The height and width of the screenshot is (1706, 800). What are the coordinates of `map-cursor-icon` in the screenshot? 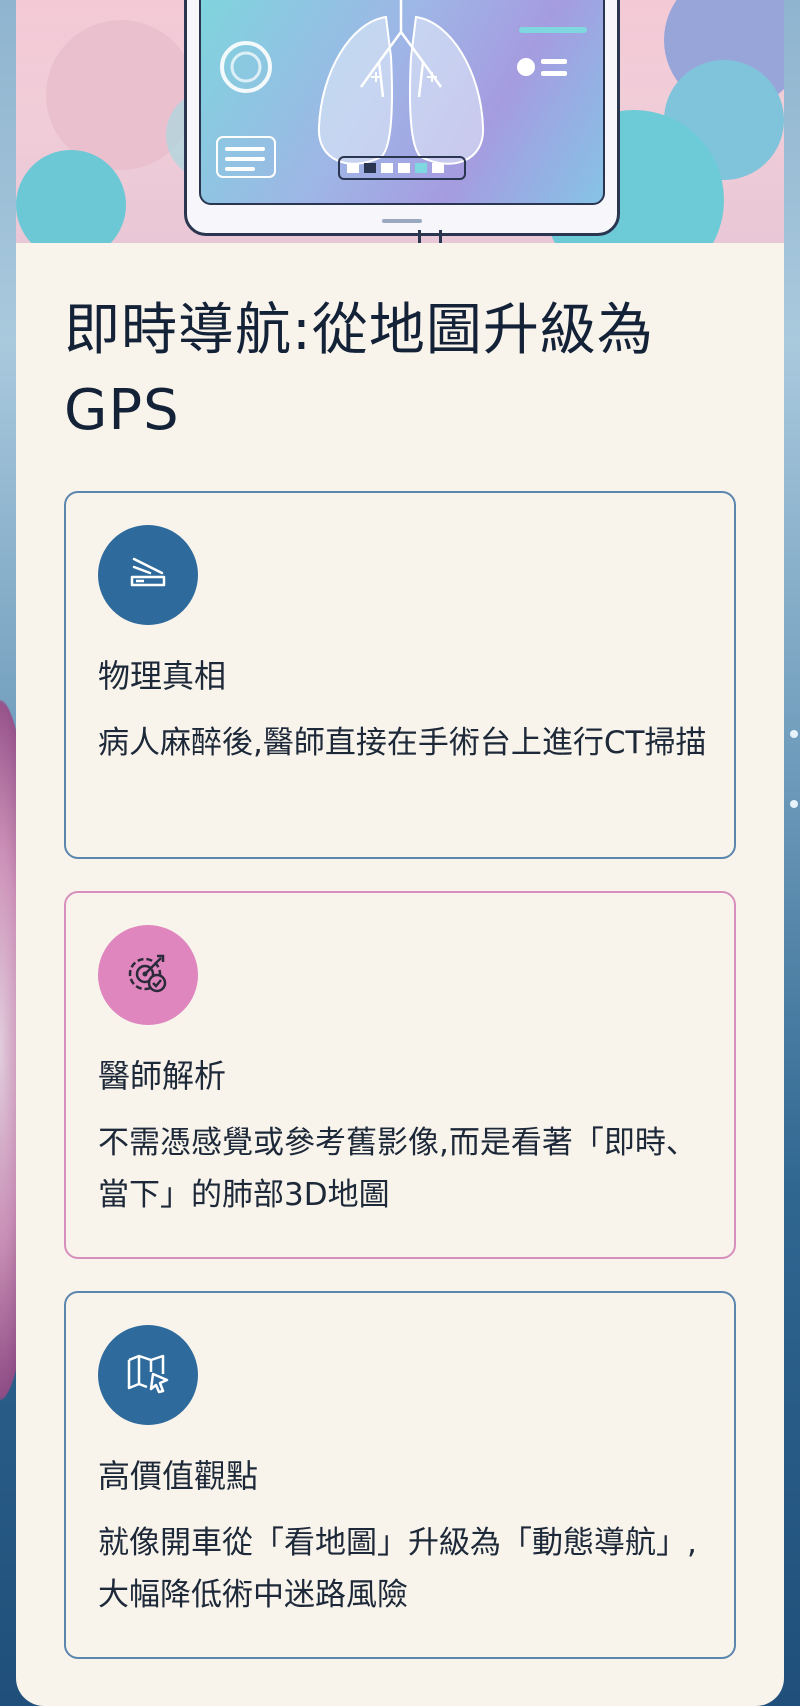 It's located at (148, 1375).